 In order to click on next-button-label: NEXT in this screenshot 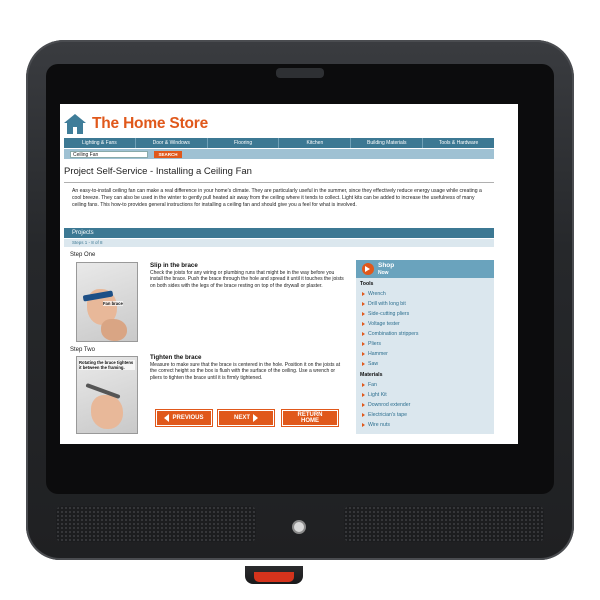, I will do `click(241, 418)`.